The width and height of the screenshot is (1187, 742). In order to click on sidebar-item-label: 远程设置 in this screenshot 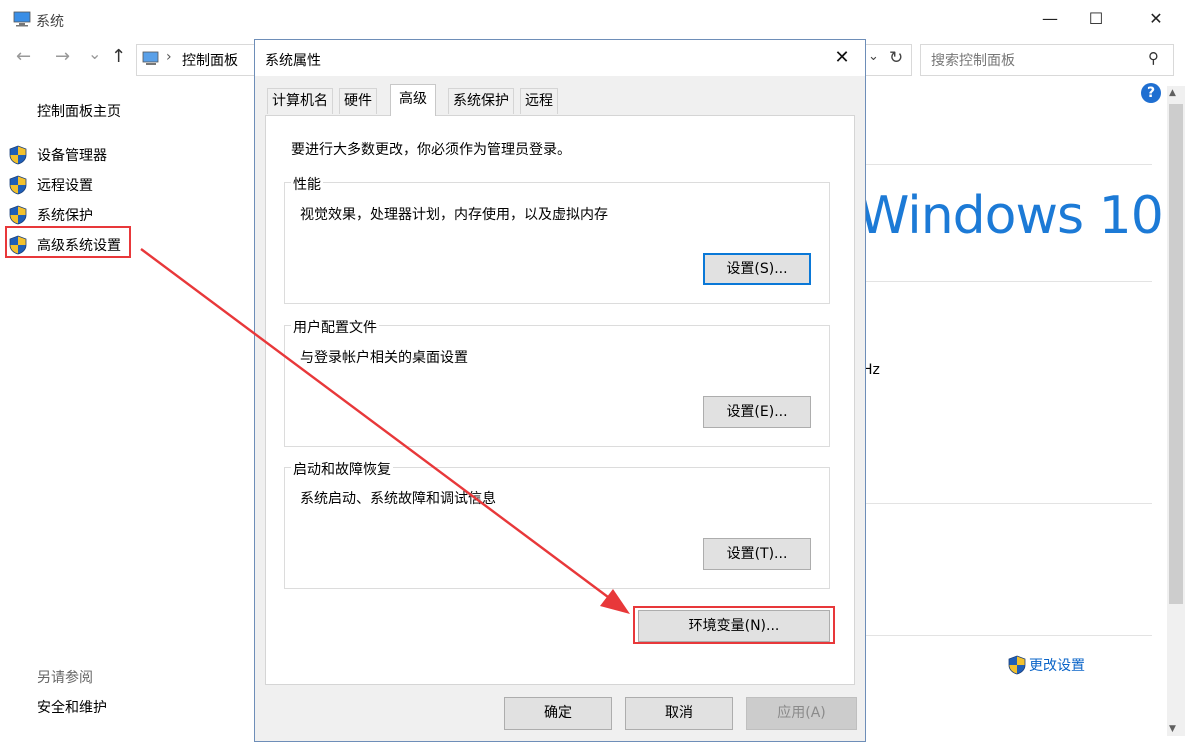, I will do `click(65, 186)`.